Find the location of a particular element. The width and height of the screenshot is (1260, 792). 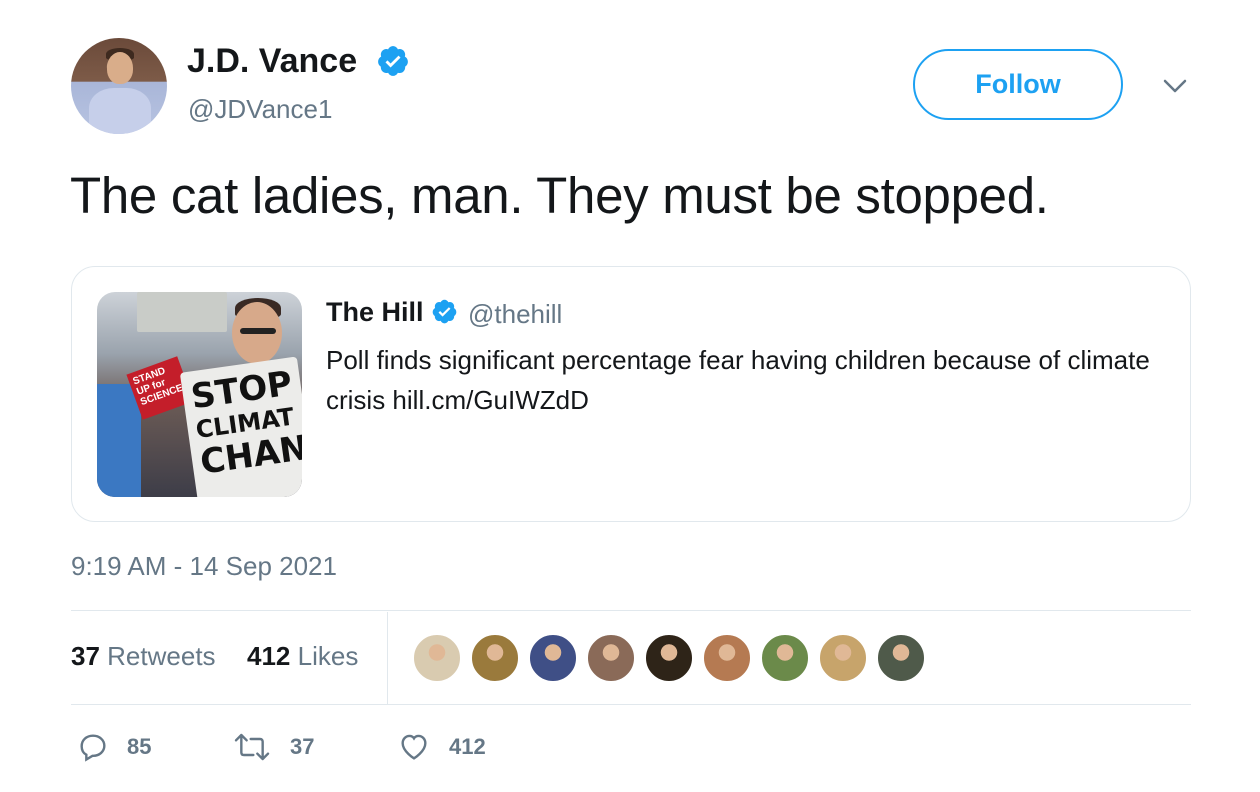

stats-bottom-divider is located at coordinates (631, 704).